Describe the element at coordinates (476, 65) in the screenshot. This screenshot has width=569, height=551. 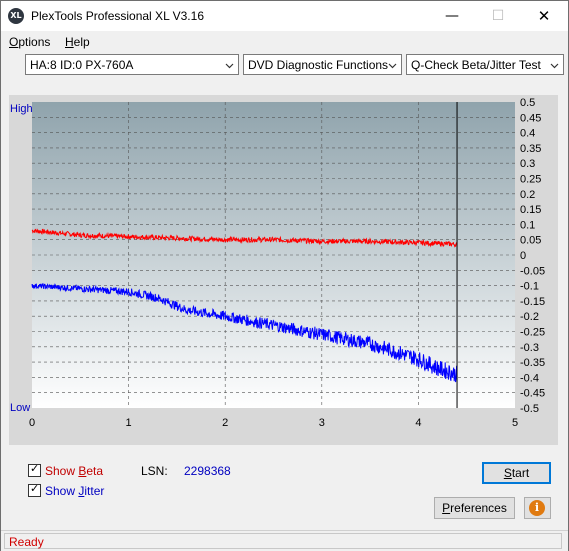
I see `test-select-value: Q-Check Beta/Jitter Test` at that location.